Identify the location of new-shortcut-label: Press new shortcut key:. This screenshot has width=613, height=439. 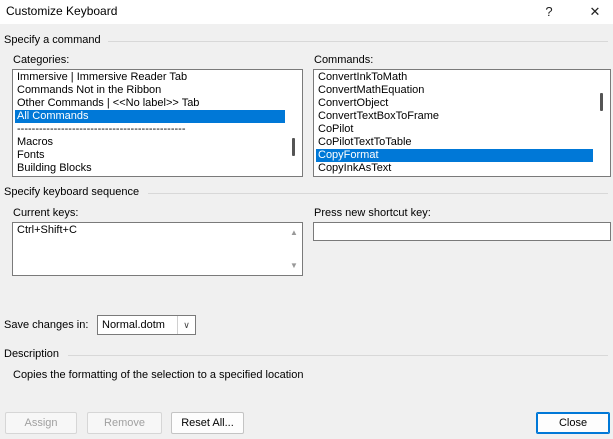
(372, 213).